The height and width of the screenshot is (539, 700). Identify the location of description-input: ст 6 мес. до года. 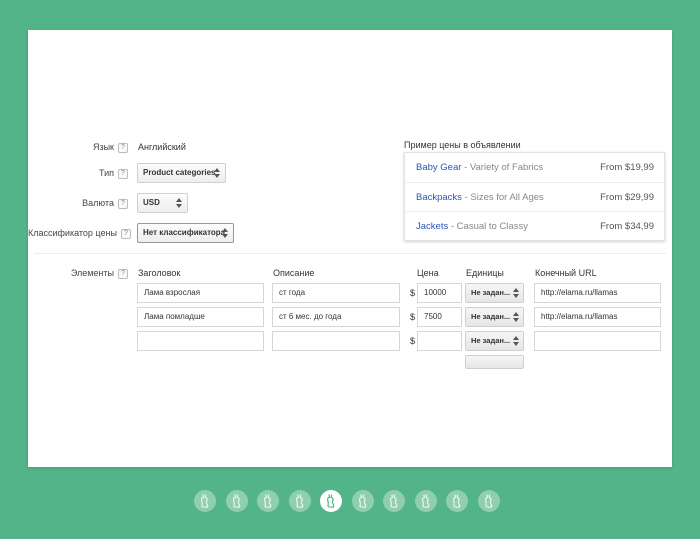
(336, 317).